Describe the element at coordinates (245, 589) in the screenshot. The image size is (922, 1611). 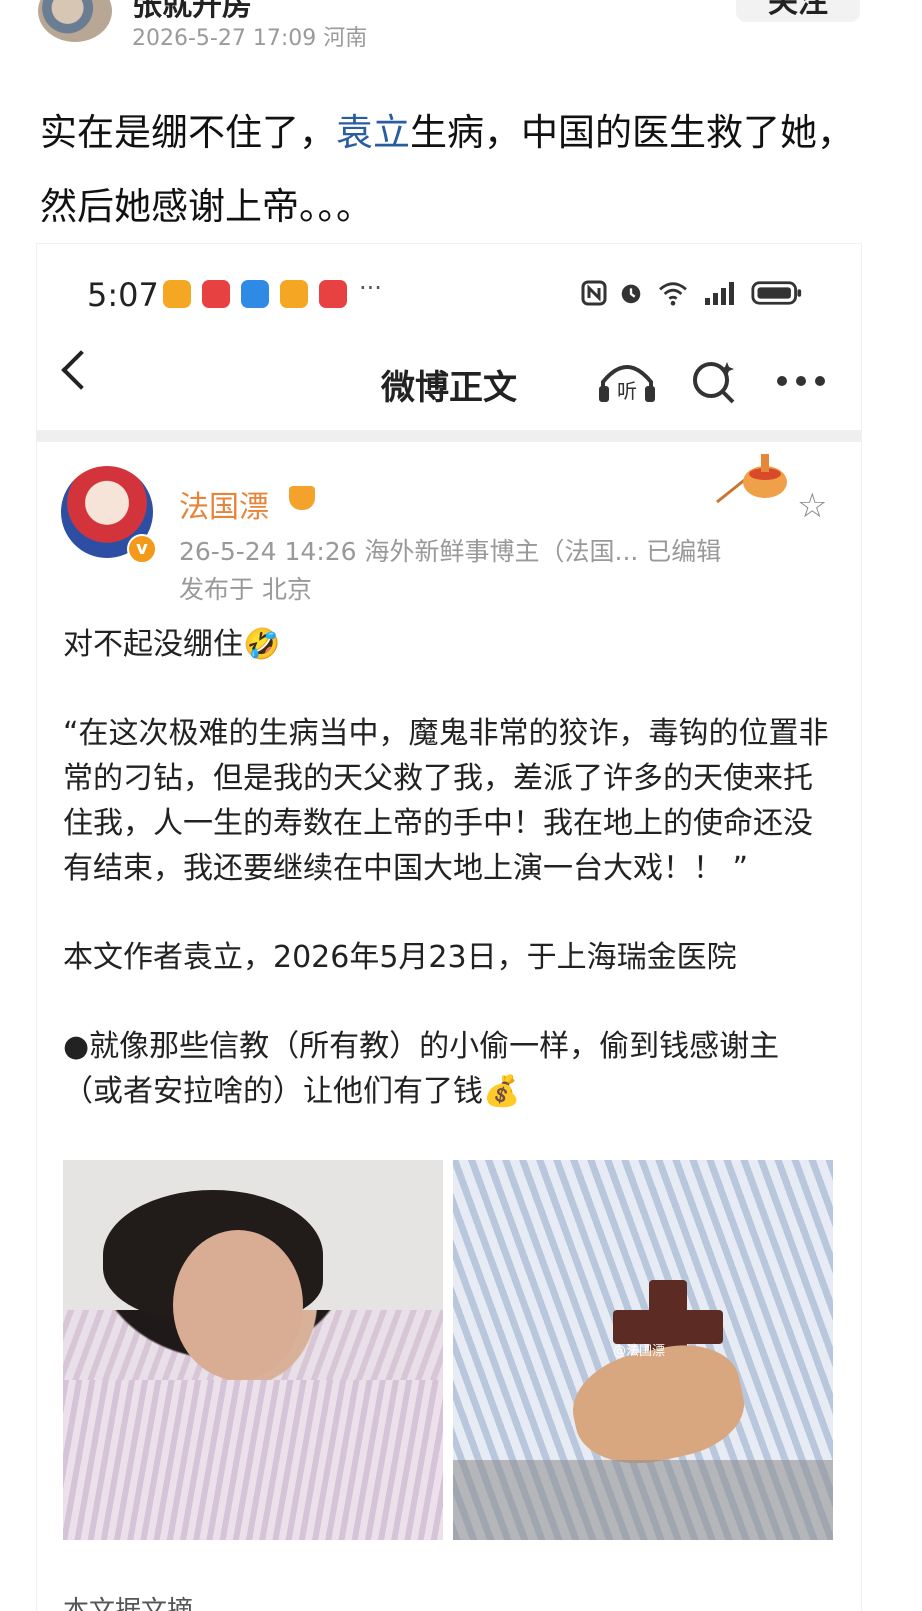
I see `post-location: 发布于 北京` at that location.